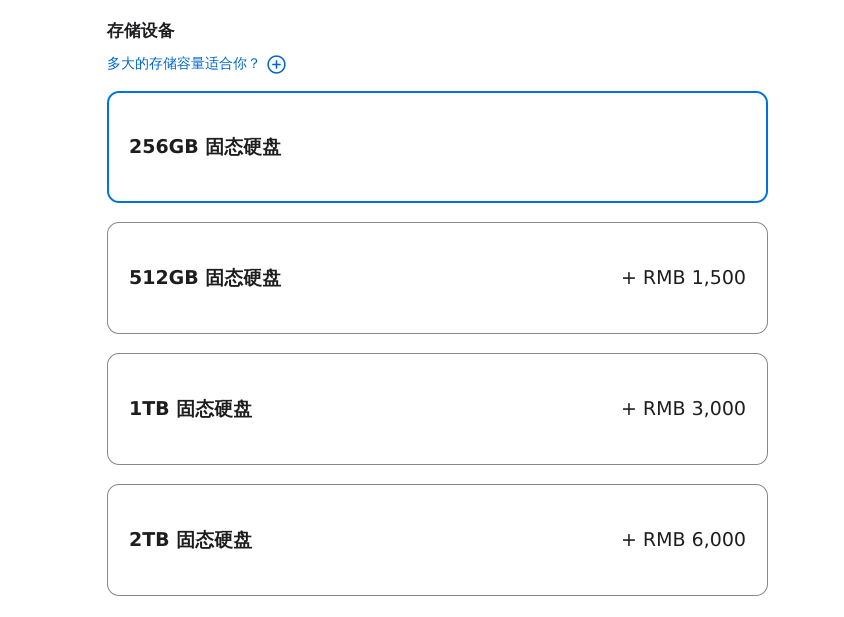 Image resolution: width=844 pixels, height=617 pixels. I want to click on section-title: 存储设备, so click(141, 31).